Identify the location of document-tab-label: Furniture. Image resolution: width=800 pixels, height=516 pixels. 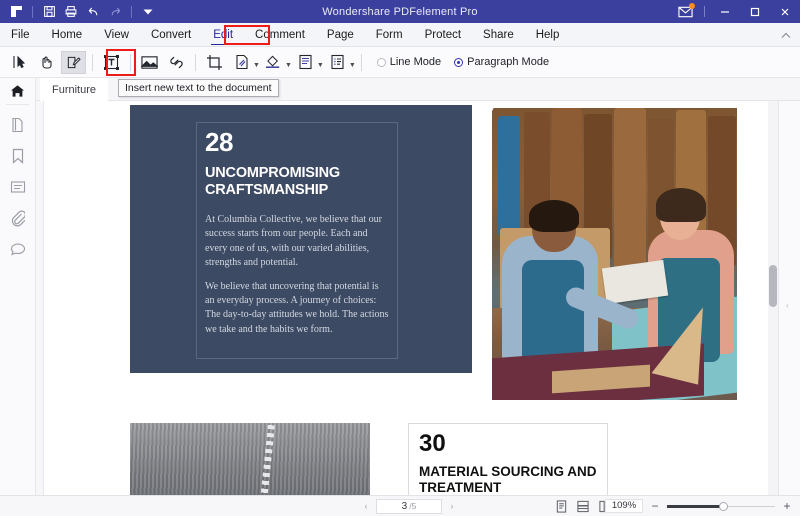
(74, 89).